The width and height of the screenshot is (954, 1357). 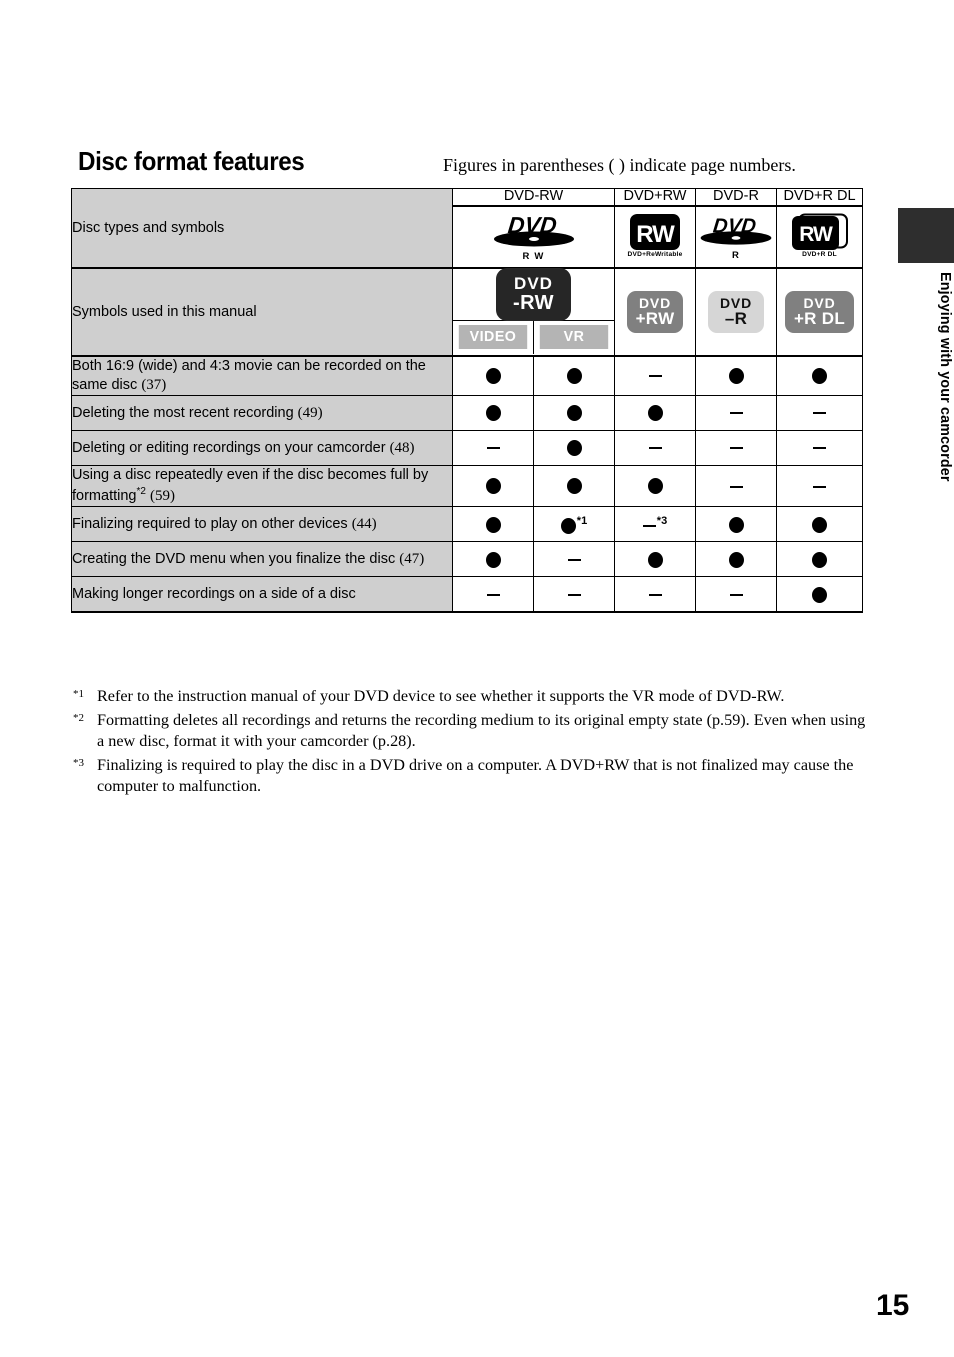 I want to click on footnote-marker: *2, so click(x=78, y=717).